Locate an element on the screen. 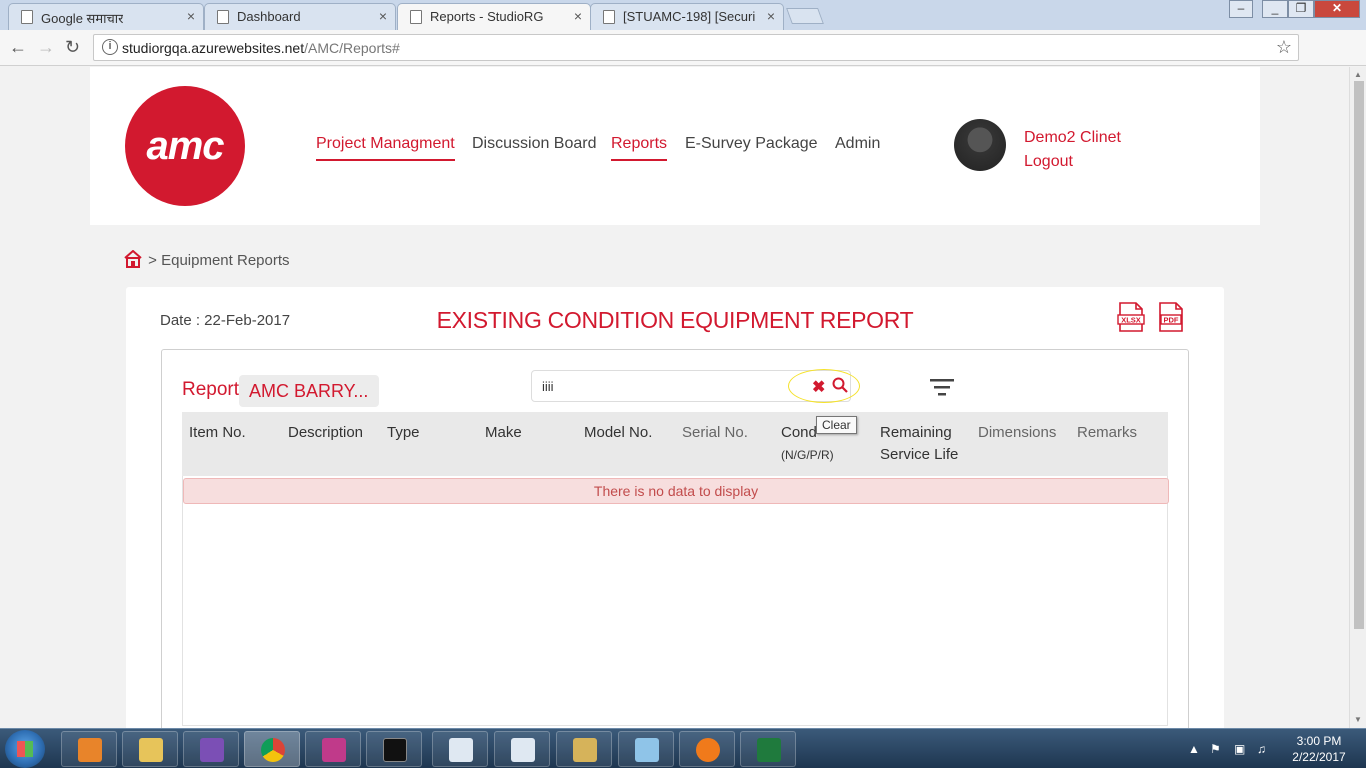  scroll-down-icon: ▼ is located at coordinates (1358, 719).